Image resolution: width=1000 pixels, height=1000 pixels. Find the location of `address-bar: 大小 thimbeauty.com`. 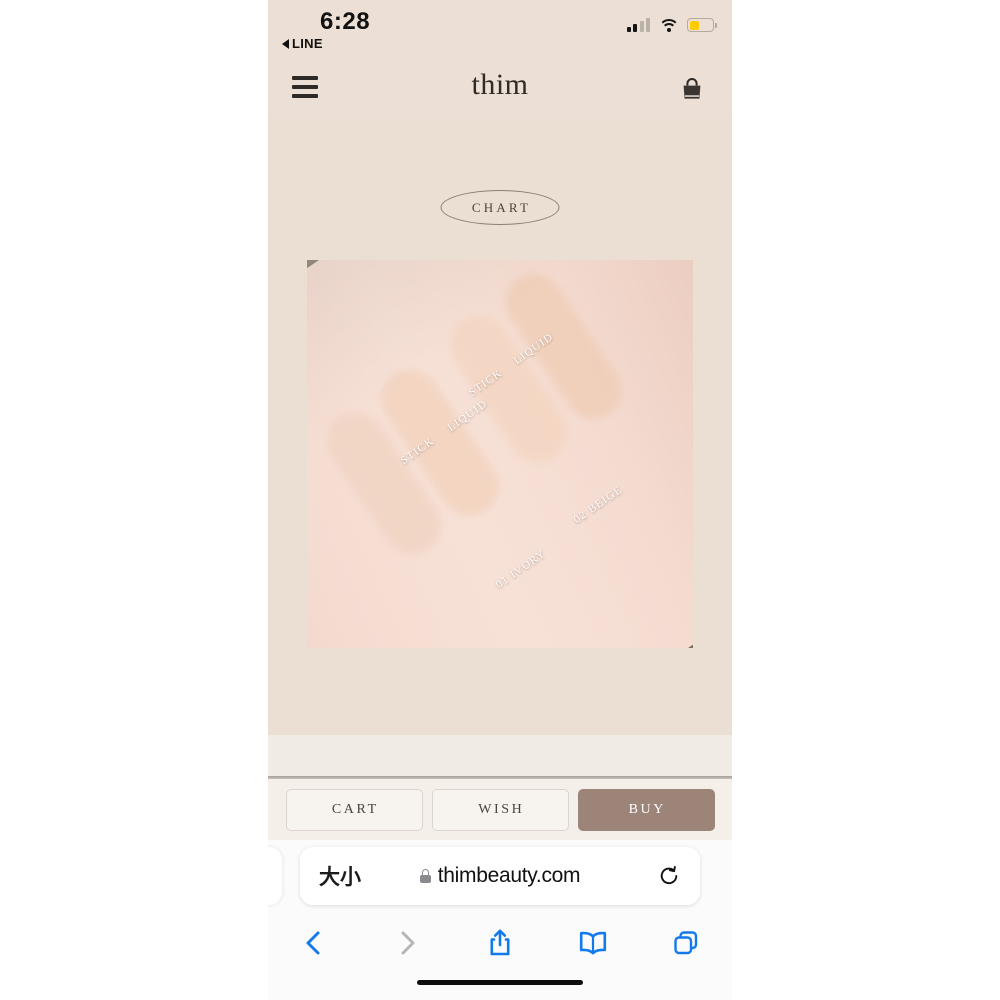

address-bar: 大小 thimbeauty.com is located at coordinates (500, 876).